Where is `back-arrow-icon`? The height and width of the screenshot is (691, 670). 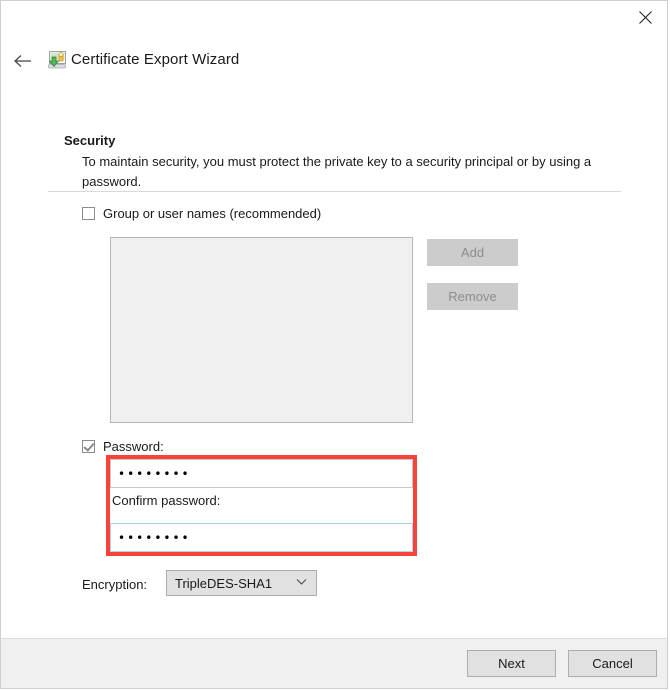 back-arrow-icon is located at coordinates (23, 61).